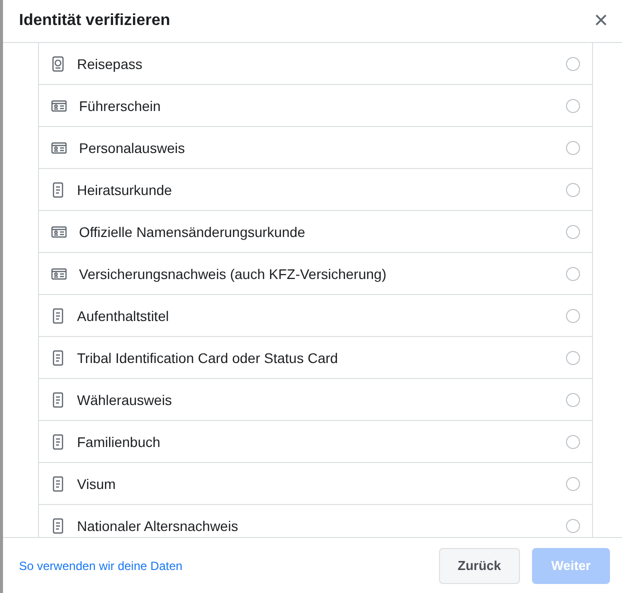  I want to click on close-button: ×, so click(601, 21).